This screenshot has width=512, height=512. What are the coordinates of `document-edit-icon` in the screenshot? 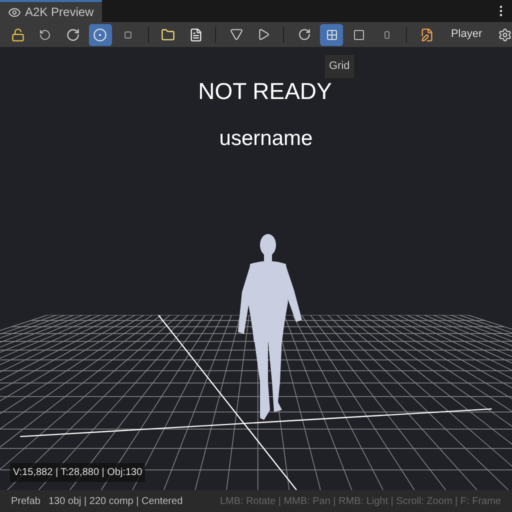 It's located at (427, 35).